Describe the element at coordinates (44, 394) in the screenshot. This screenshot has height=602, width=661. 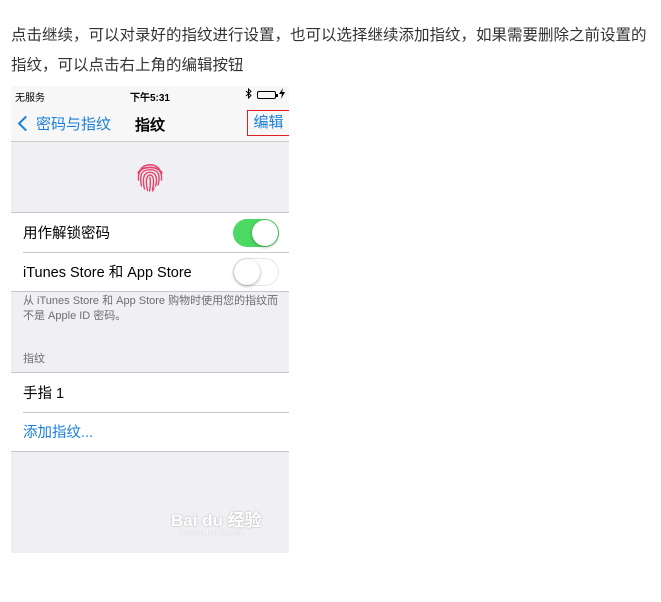
I see `fingerprint-item-label: 手指 1` at that location.